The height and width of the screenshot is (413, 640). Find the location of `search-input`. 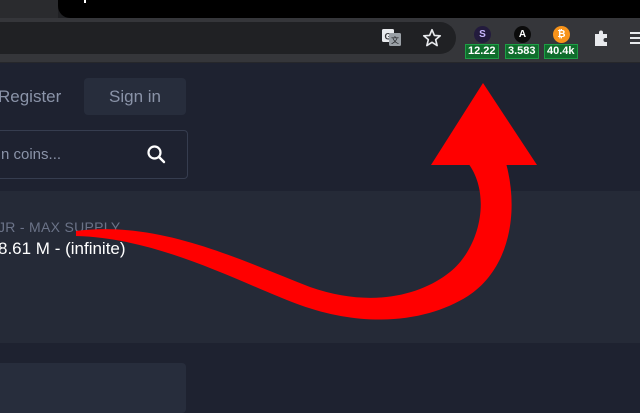

search-input is located at coordinates (71, 154).